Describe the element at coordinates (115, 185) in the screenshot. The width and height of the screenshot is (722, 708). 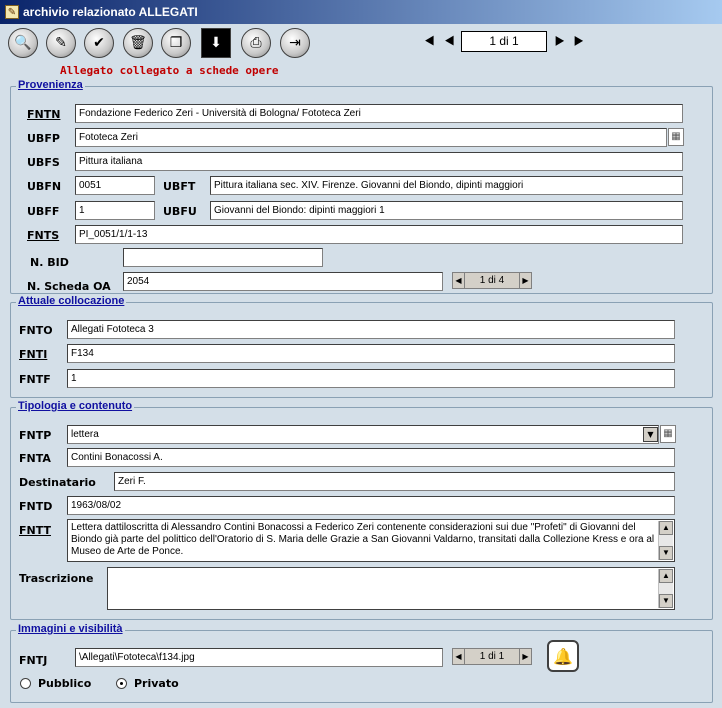
I see `ubfn-field: 0051` at that location.